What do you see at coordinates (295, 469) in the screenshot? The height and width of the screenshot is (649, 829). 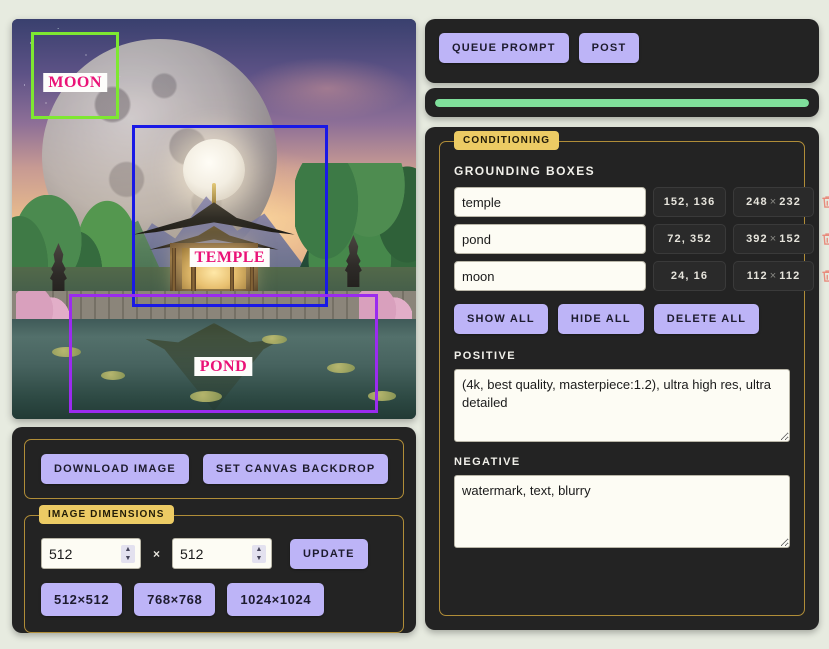 I see `set-canvas-backdrop-button: SET CANVAS BACKDROP` at bounding box center [295, 469].